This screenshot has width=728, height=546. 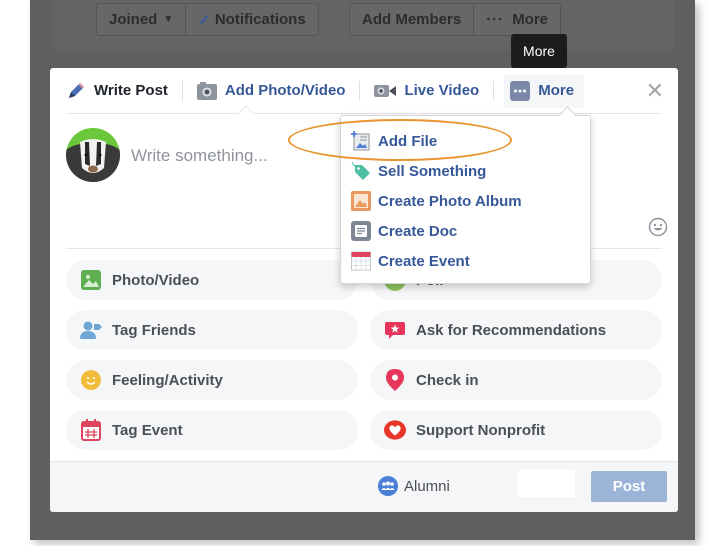 What do you see at coordinates (154, 330) in the screenshot?
I see `action-label: Tag Friends` at bounding box center [154, 330].